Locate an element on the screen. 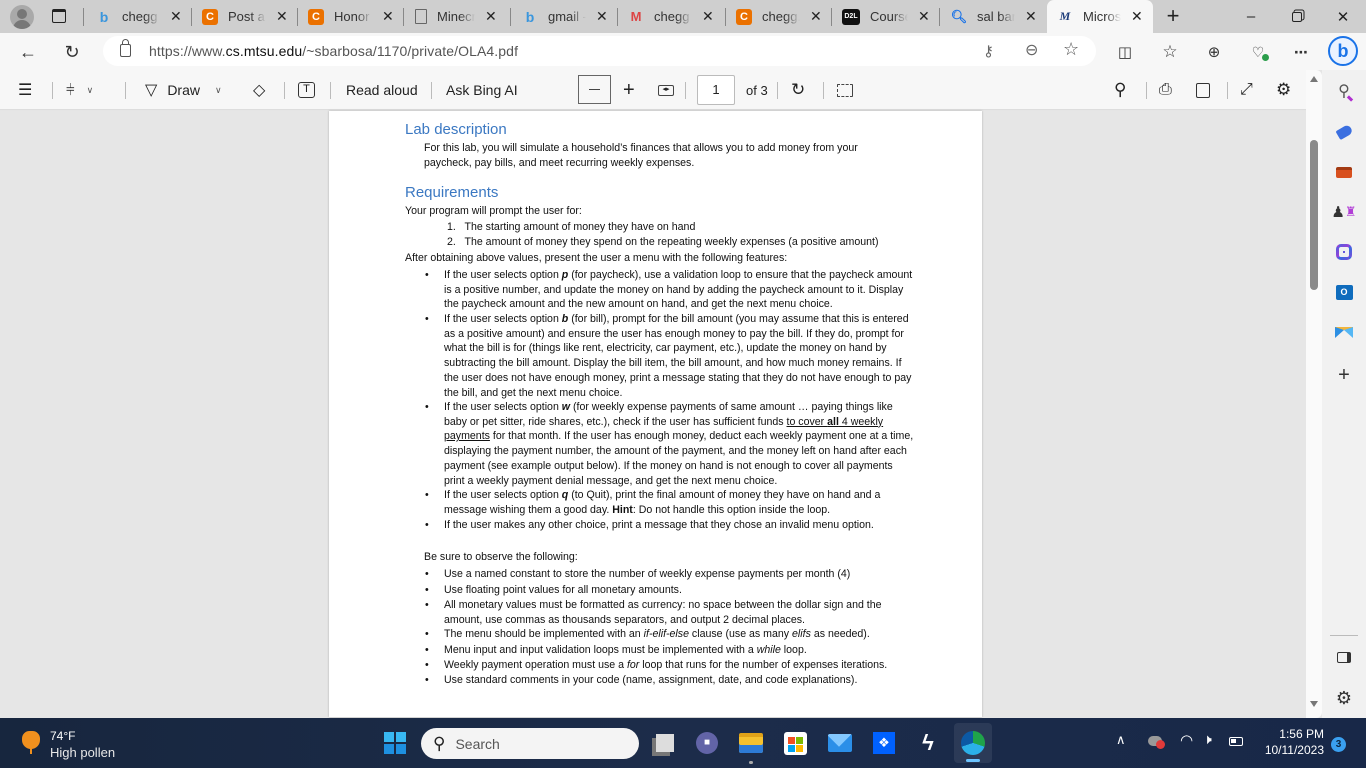 The image size is (1366, 768). sidebar-add-icon: + is located at coordinates (1344, 375).